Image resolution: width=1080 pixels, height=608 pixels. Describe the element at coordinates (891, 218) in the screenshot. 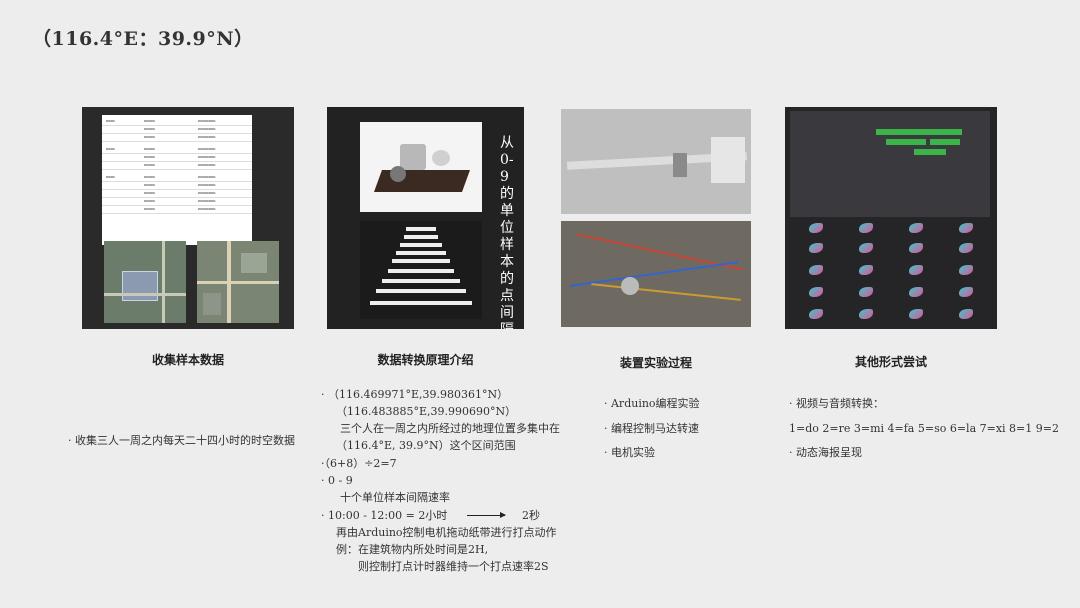

I see `other-forms-image` at that location.